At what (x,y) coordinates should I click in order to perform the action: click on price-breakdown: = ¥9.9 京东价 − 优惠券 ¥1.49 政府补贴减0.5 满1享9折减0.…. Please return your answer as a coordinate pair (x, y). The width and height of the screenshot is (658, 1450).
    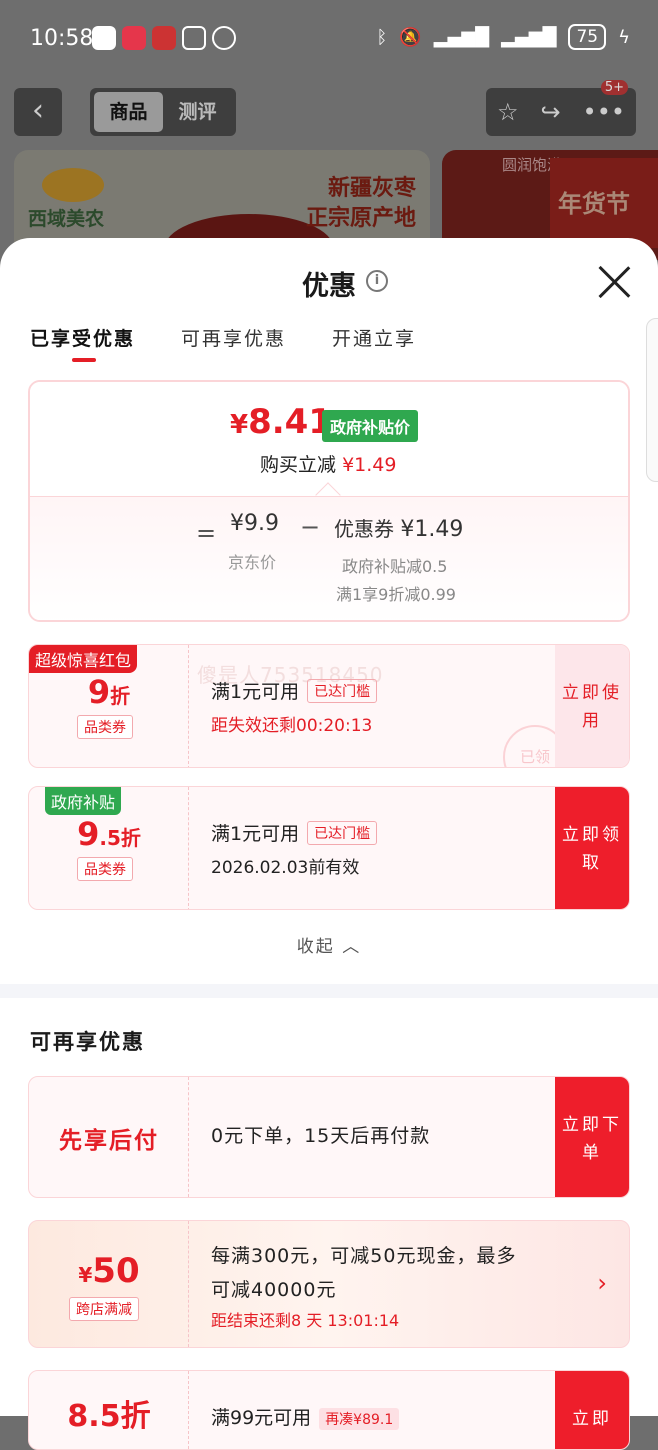
    Looking at the image, I should click on (329, 558).